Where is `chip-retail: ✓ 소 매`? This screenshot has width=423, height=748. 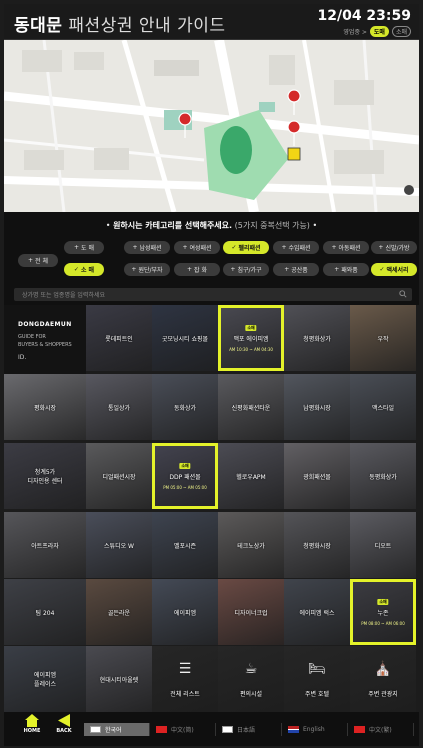 chip-retail: ✓ 소 매 is located at coordinates (84, 269).